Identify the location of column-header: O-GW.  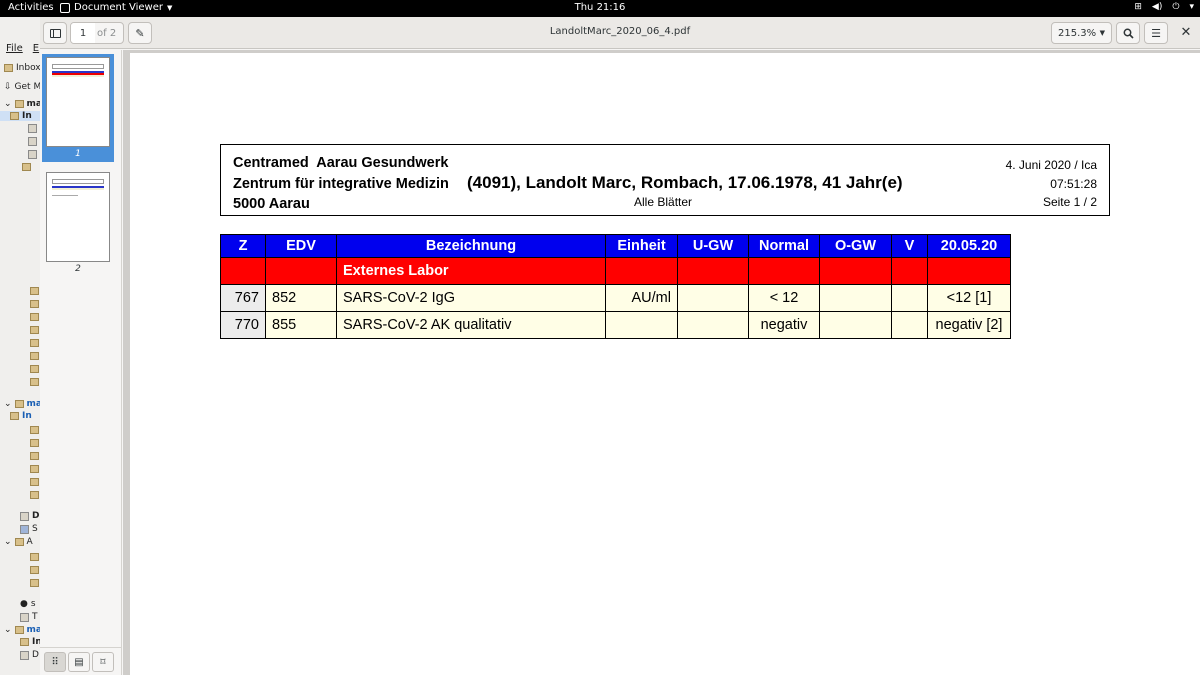
(855, 246).